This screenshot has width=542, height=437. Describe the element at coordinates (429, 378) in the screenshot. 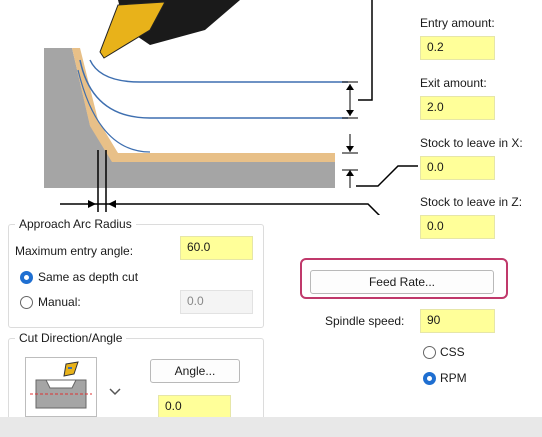

I see `rpm-radio` at that location.